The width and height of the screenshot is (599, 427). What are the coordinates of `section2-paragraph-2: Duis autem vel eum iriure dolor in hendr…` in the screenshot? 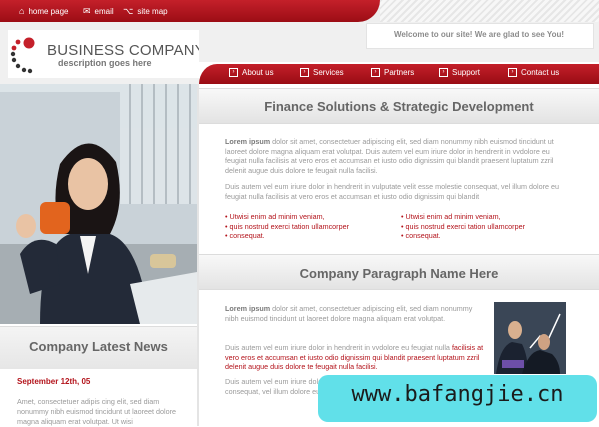 It's located at (356, 357).